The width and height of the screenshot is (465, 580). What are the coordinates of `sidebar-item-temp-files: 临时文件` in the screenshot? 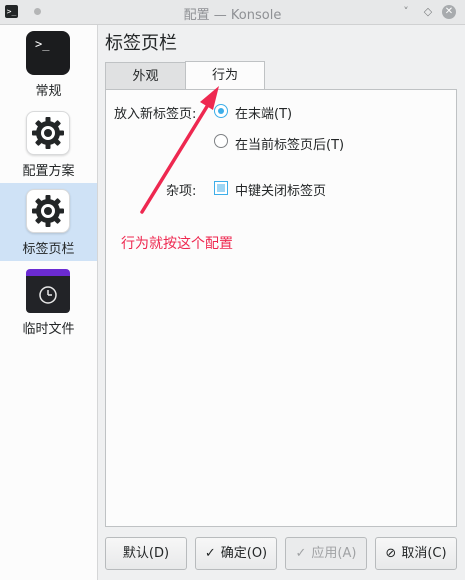 It's located at (48, 302).